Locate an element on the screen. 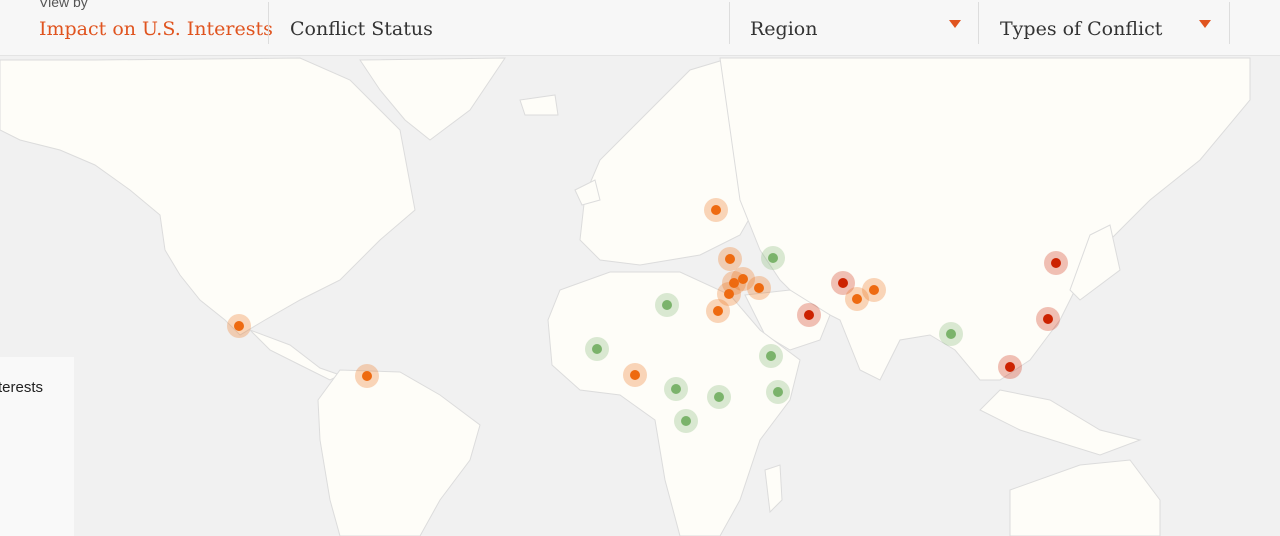 Image resolution: width=1280 pixels, height=536 pixels. conflict-marker-caucasus is located at coordinates (773, 258).